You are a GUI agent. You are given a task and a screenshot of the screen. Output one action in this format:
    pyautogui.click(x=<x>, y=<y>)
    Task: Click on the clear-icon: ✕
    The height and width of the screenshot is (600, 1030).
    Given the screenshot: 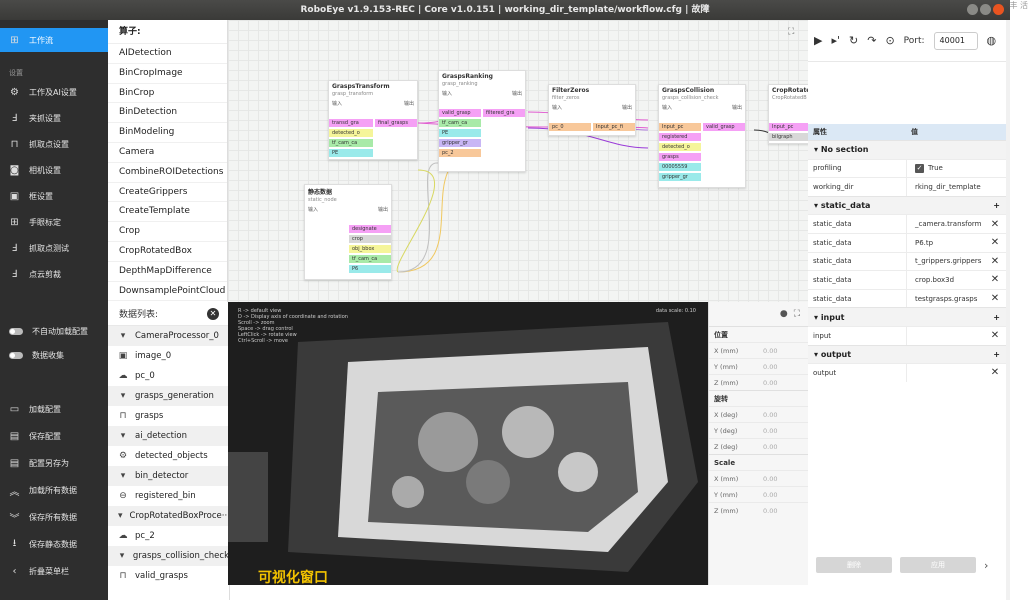 What is the action you would take?
    pyautogui.click(x=213, y=313)
    